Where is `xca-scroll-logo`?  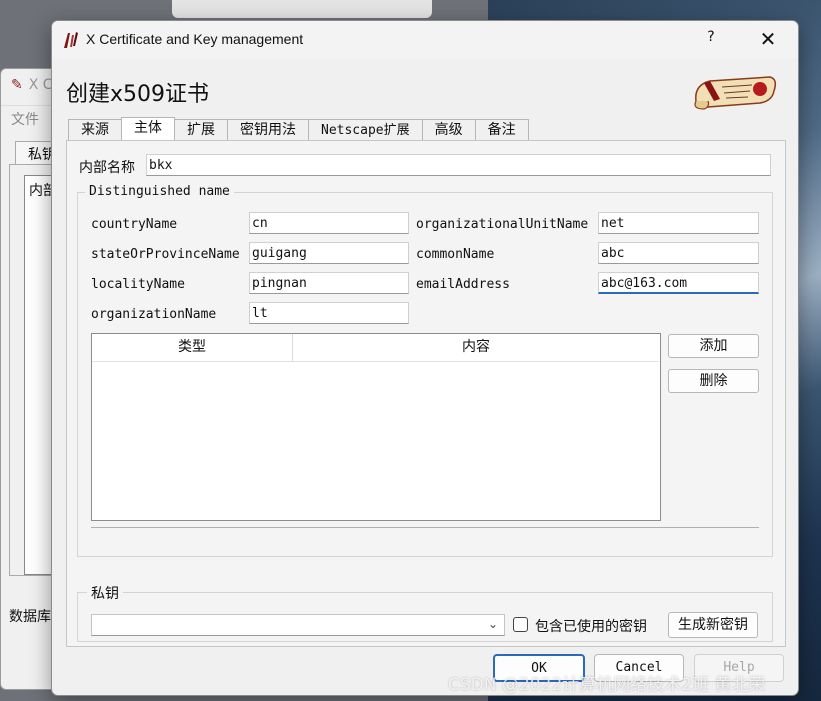
xca-scroll-logo is located at coordinates (735, 93).